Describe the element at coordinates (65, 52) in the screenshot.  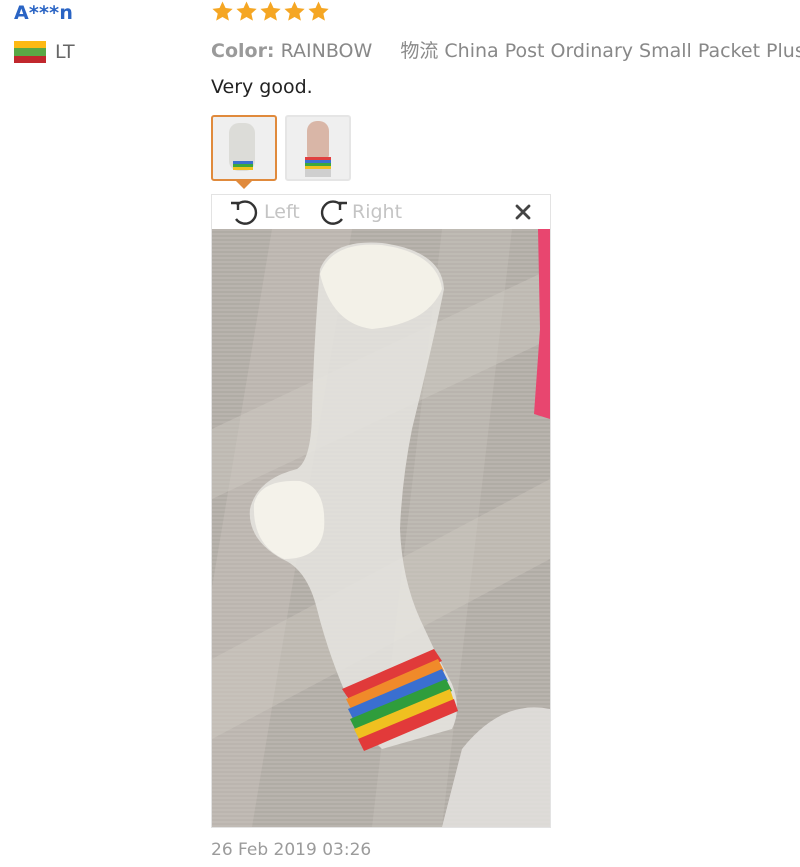
I see `country-code: LT` at that location.